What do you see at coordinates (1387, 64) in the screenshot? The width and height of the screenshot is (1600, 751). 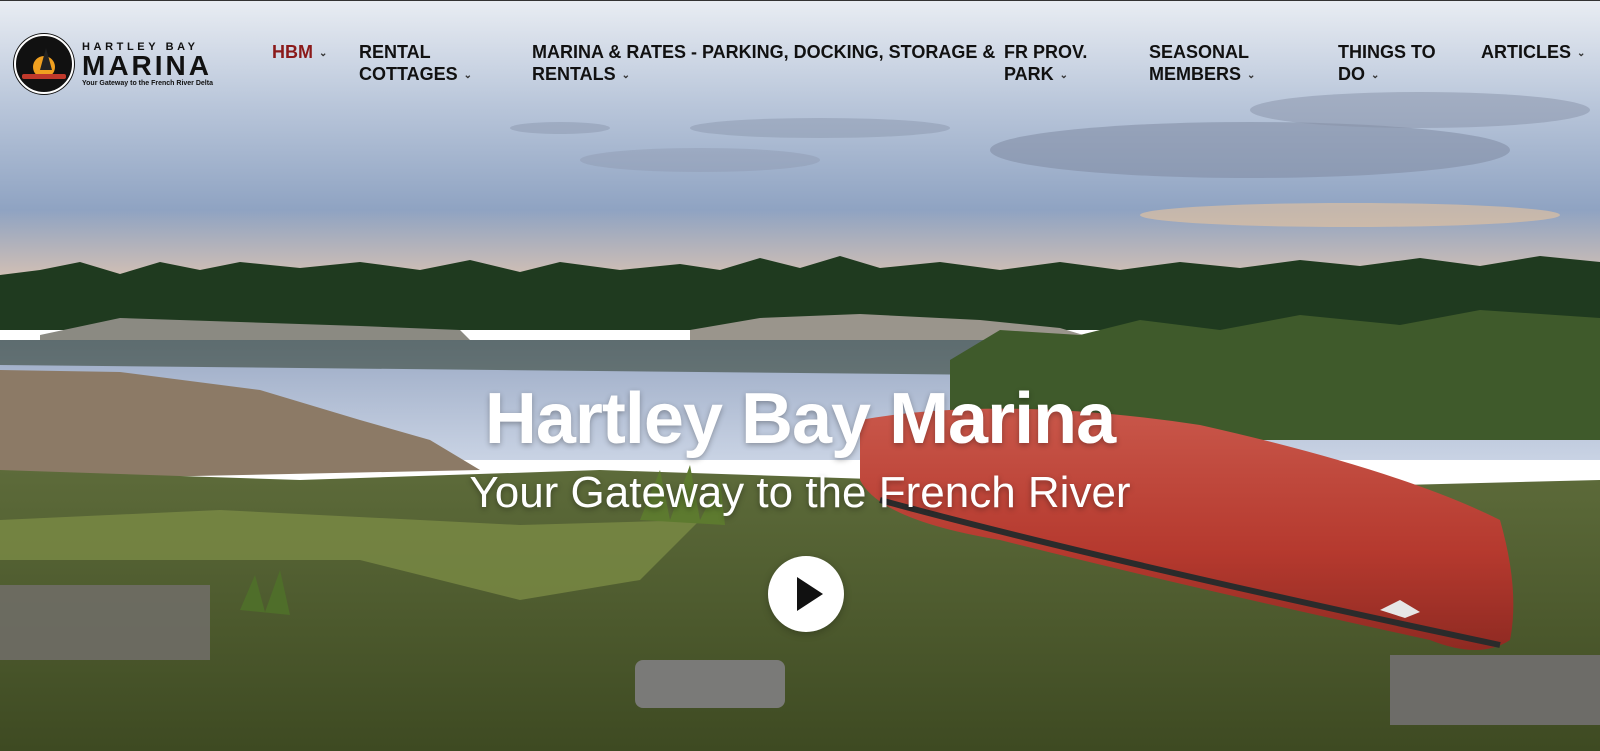 I see `nav-item-things-to-do: THINGS TO DO ⌄` at bounding box center [1387, 64].